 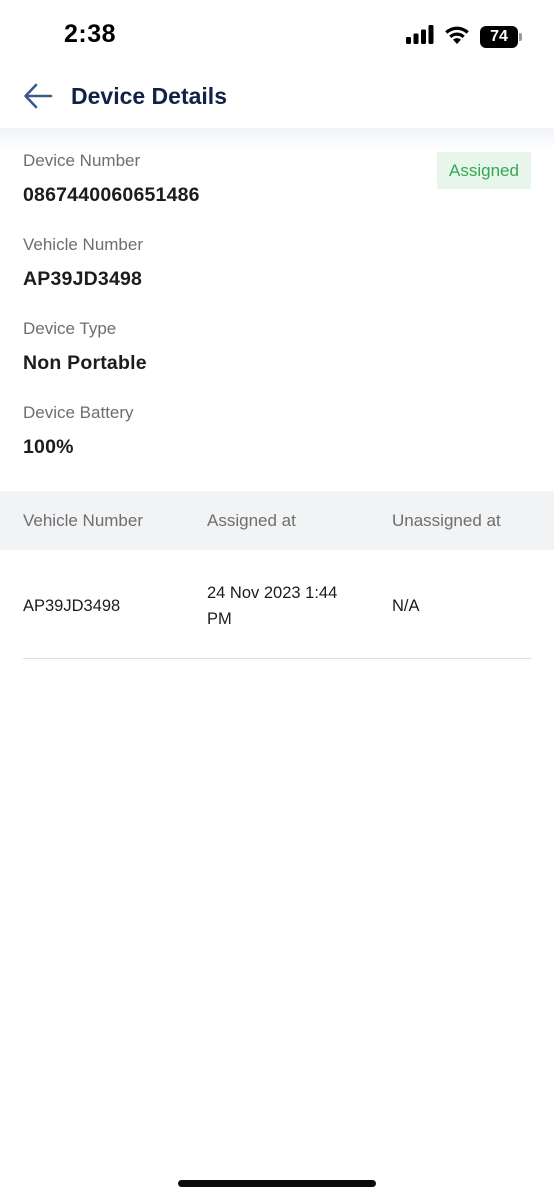 What do you see at coordinates (85, 363) in the screenshot?
I see `field-value: Non Portable` at bounding box center [85, 363].